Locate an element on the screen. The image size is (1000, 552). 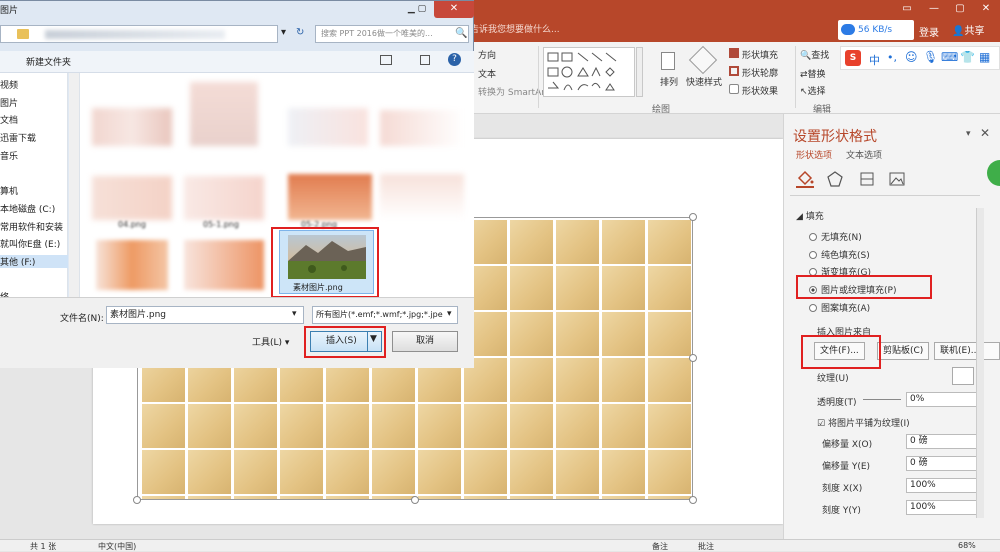
shape-outline-button: 形状轮廓 is located at coordinates (760, 72).